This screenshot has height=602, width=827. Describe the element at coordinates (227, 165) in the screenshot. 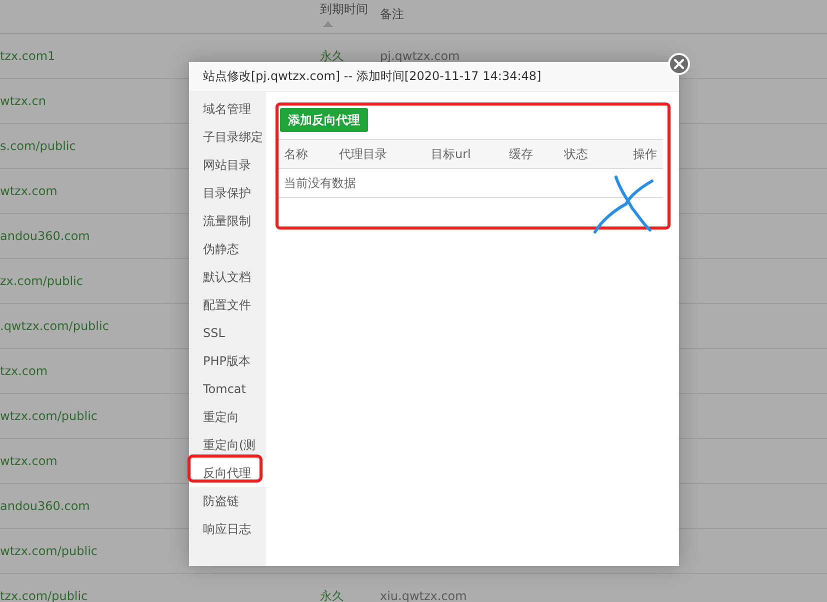

I see `sidebar-item: 网站目录` at that location.